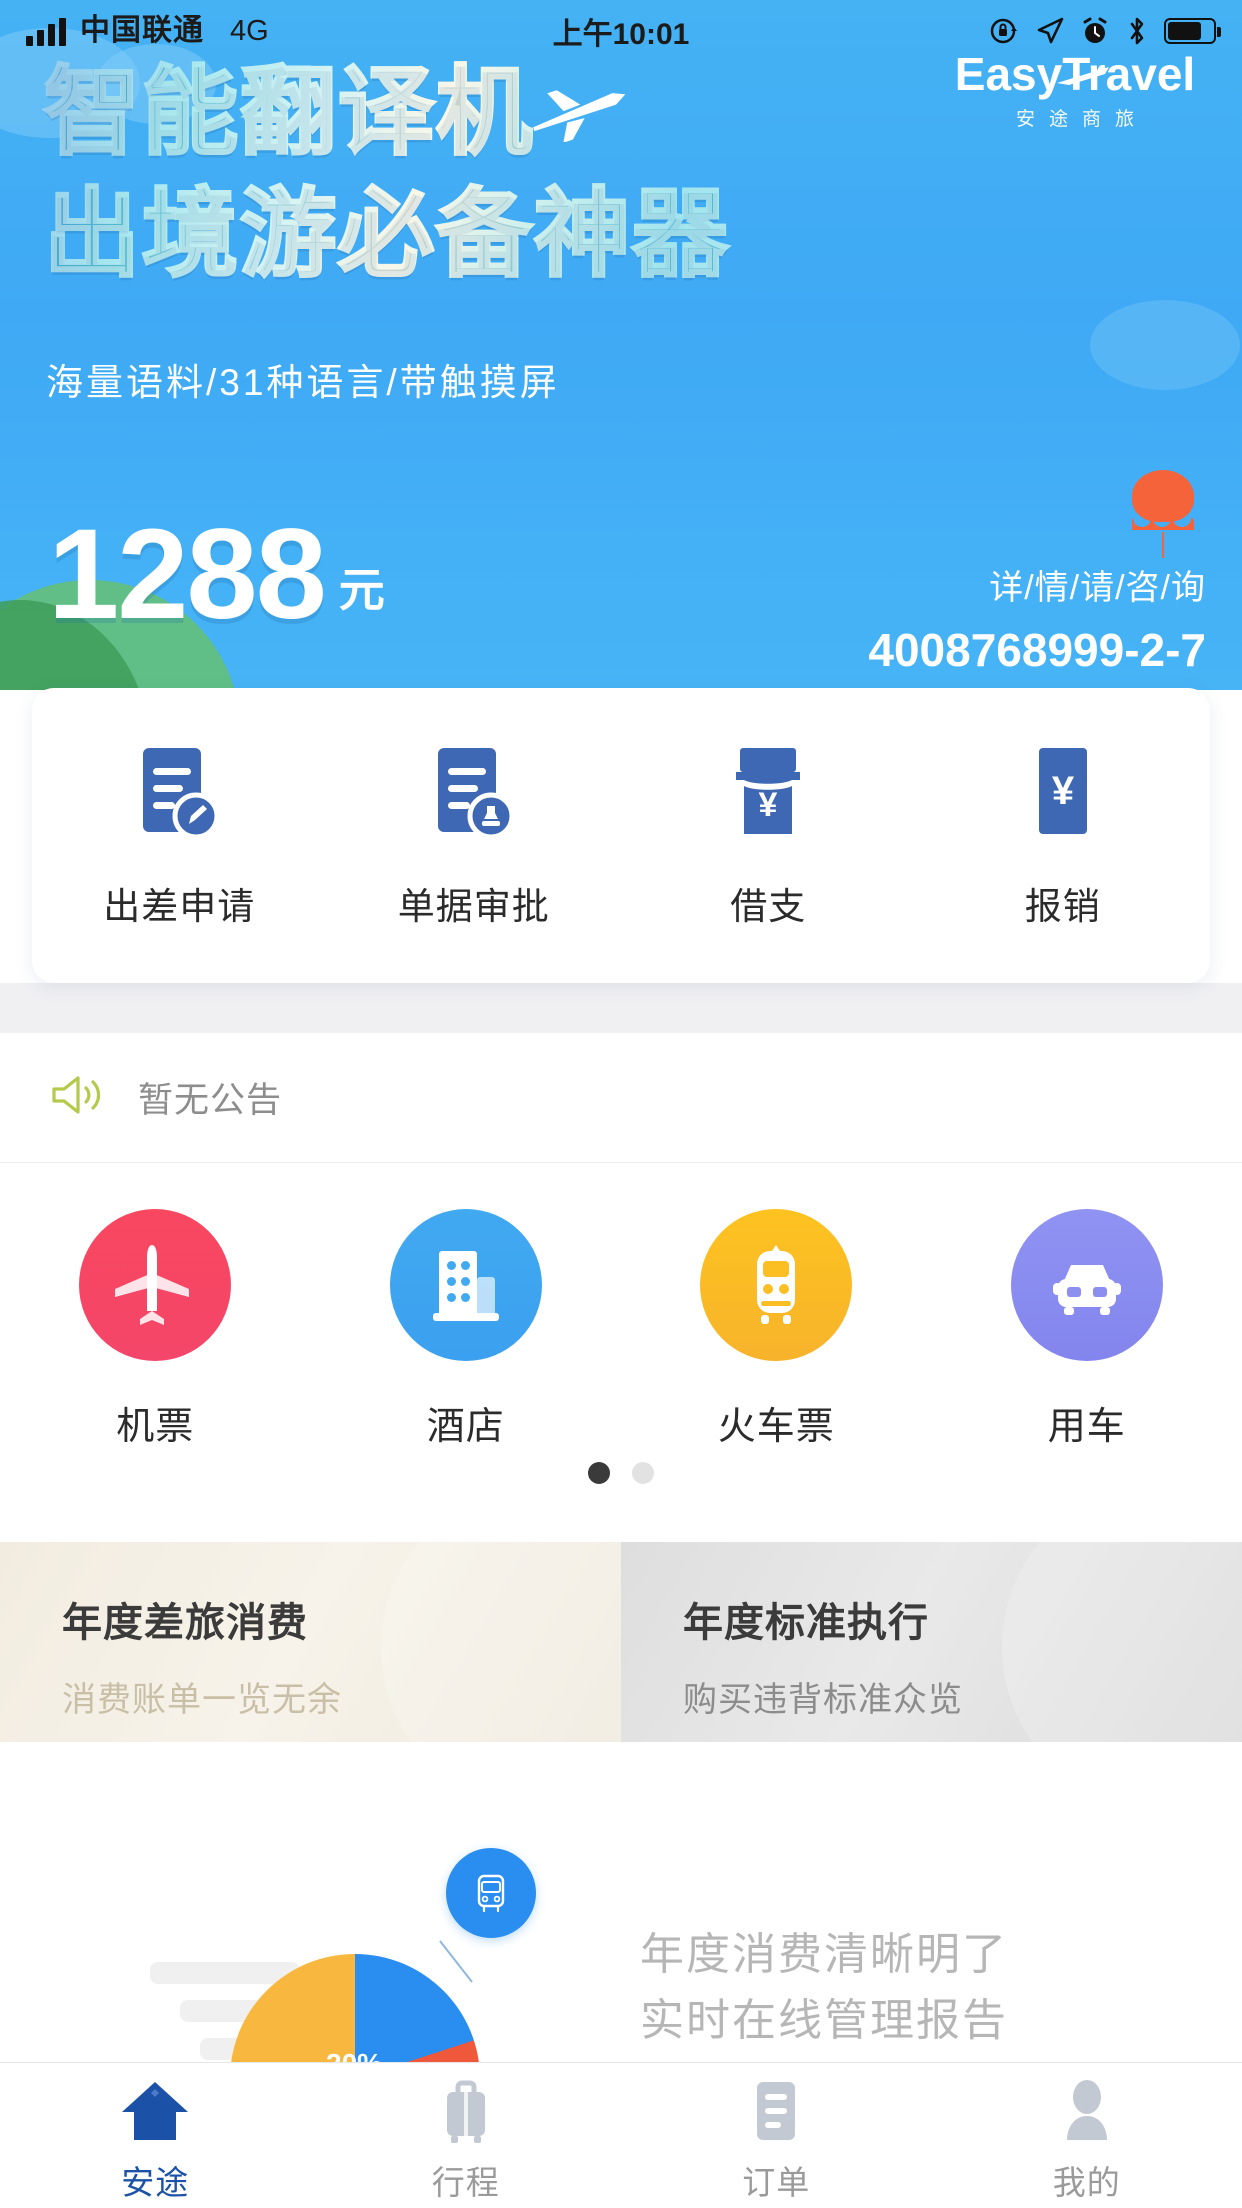 The height and width of the screenshot is (2208, 1242). I want to click on quick-action-document-approval: 单据审批, so click(474, 836).